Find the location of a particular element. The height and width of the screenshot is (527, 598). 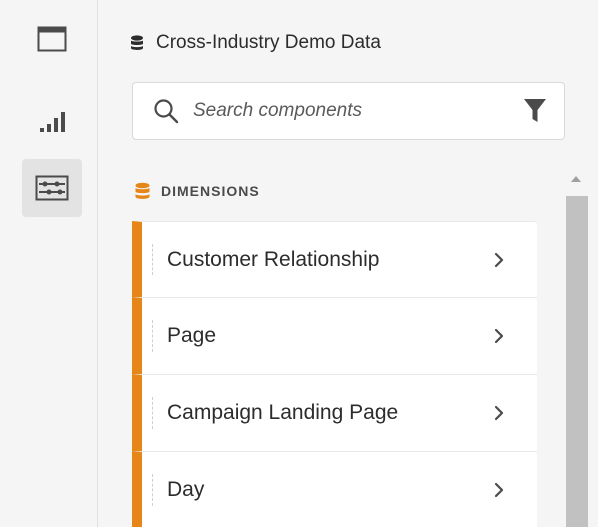

search-input is located at coordinates (358, 111).